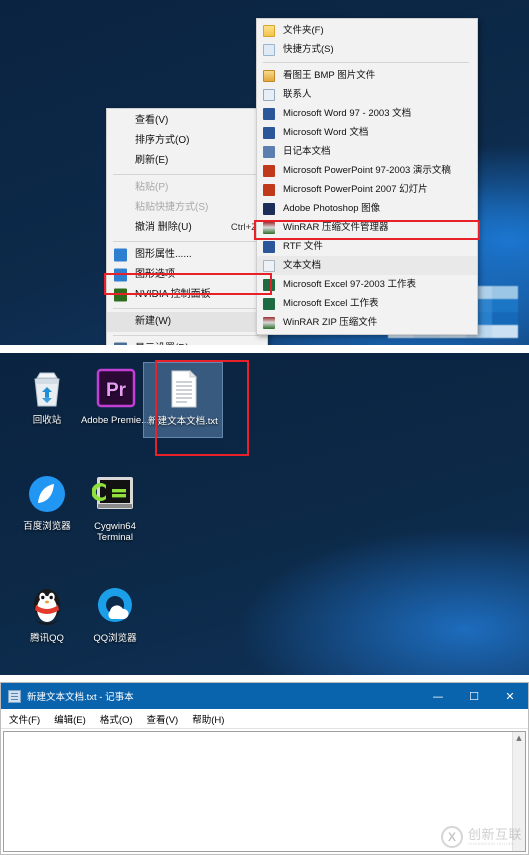 This screenshot has width=529, height=855. Describe the element at coordinates (47, 638) in the screenshot. I see `desktop-icon-label: 腾讯QQ` at that location.